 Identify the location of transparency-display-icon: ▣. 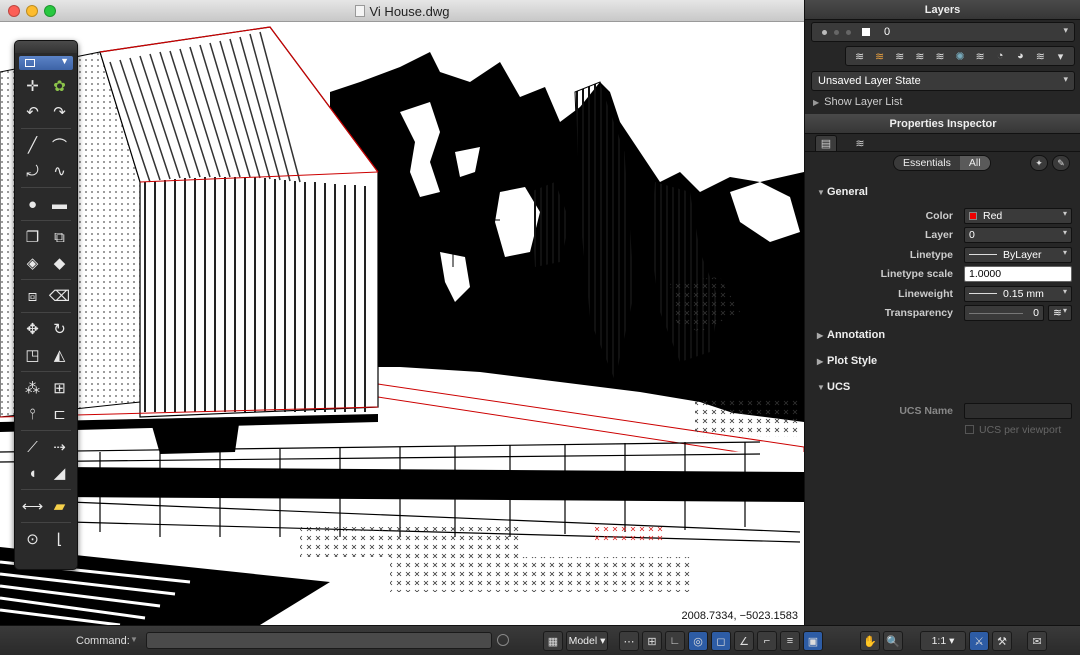
(813, 641).